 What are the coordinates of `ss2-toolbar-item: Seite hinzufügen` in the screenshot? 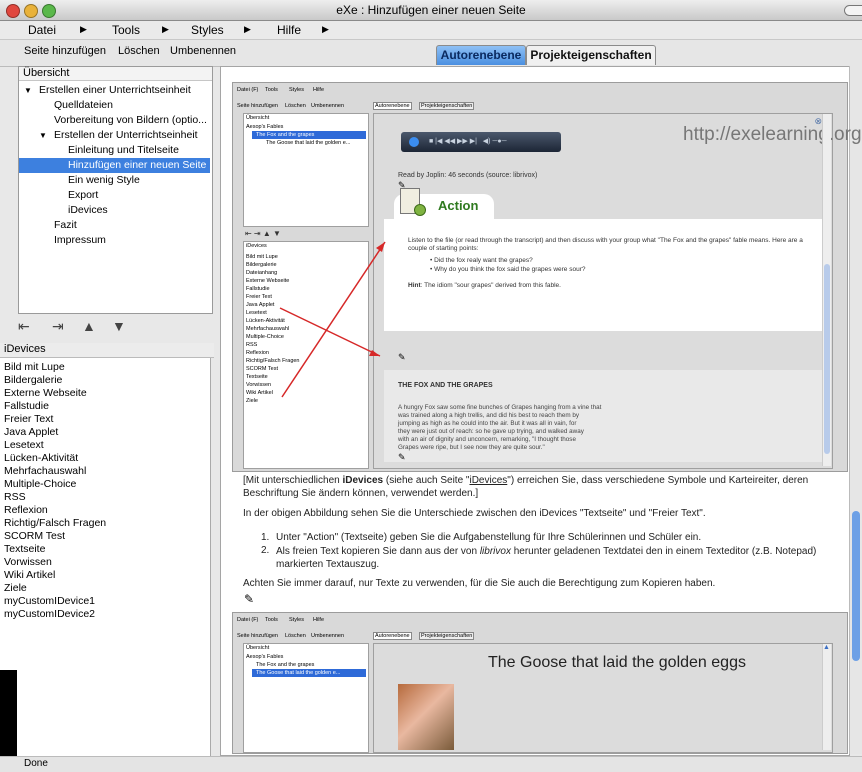 It's located at (257, 636).